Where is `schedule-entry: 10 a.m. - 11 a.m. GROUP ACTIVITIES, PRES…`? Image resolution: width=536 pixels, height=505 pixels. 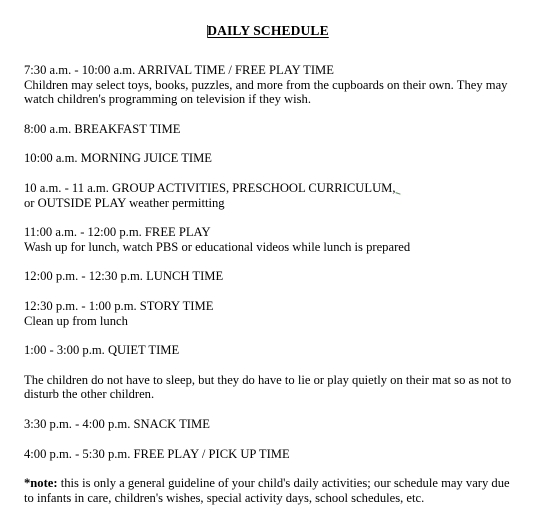
schedule-entry: 10 a.m. - 11 a.m. GROUP ACTIVITIES, PRES… is located at coordinates (268, 195).